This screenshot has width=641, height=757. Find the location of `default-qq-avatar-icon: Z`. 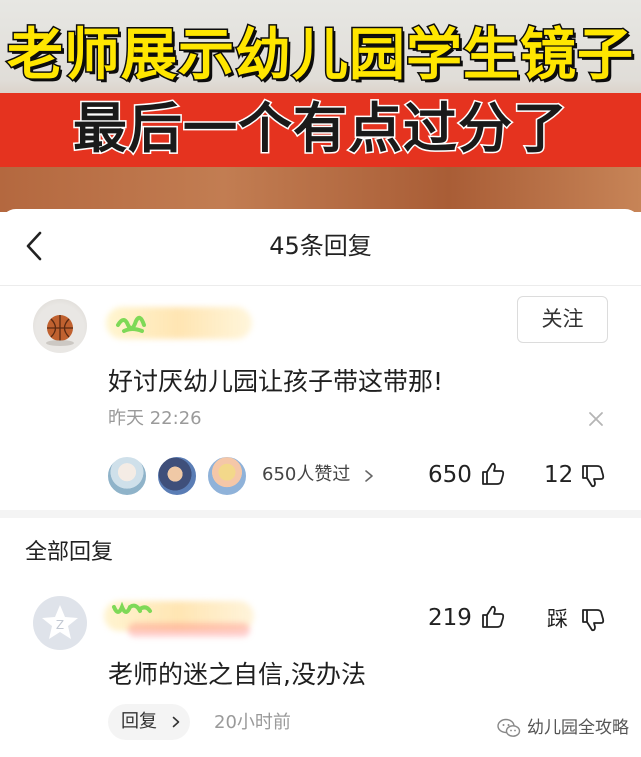

default-qq-avatar-icon: Z is located at coordinates (60, 622).